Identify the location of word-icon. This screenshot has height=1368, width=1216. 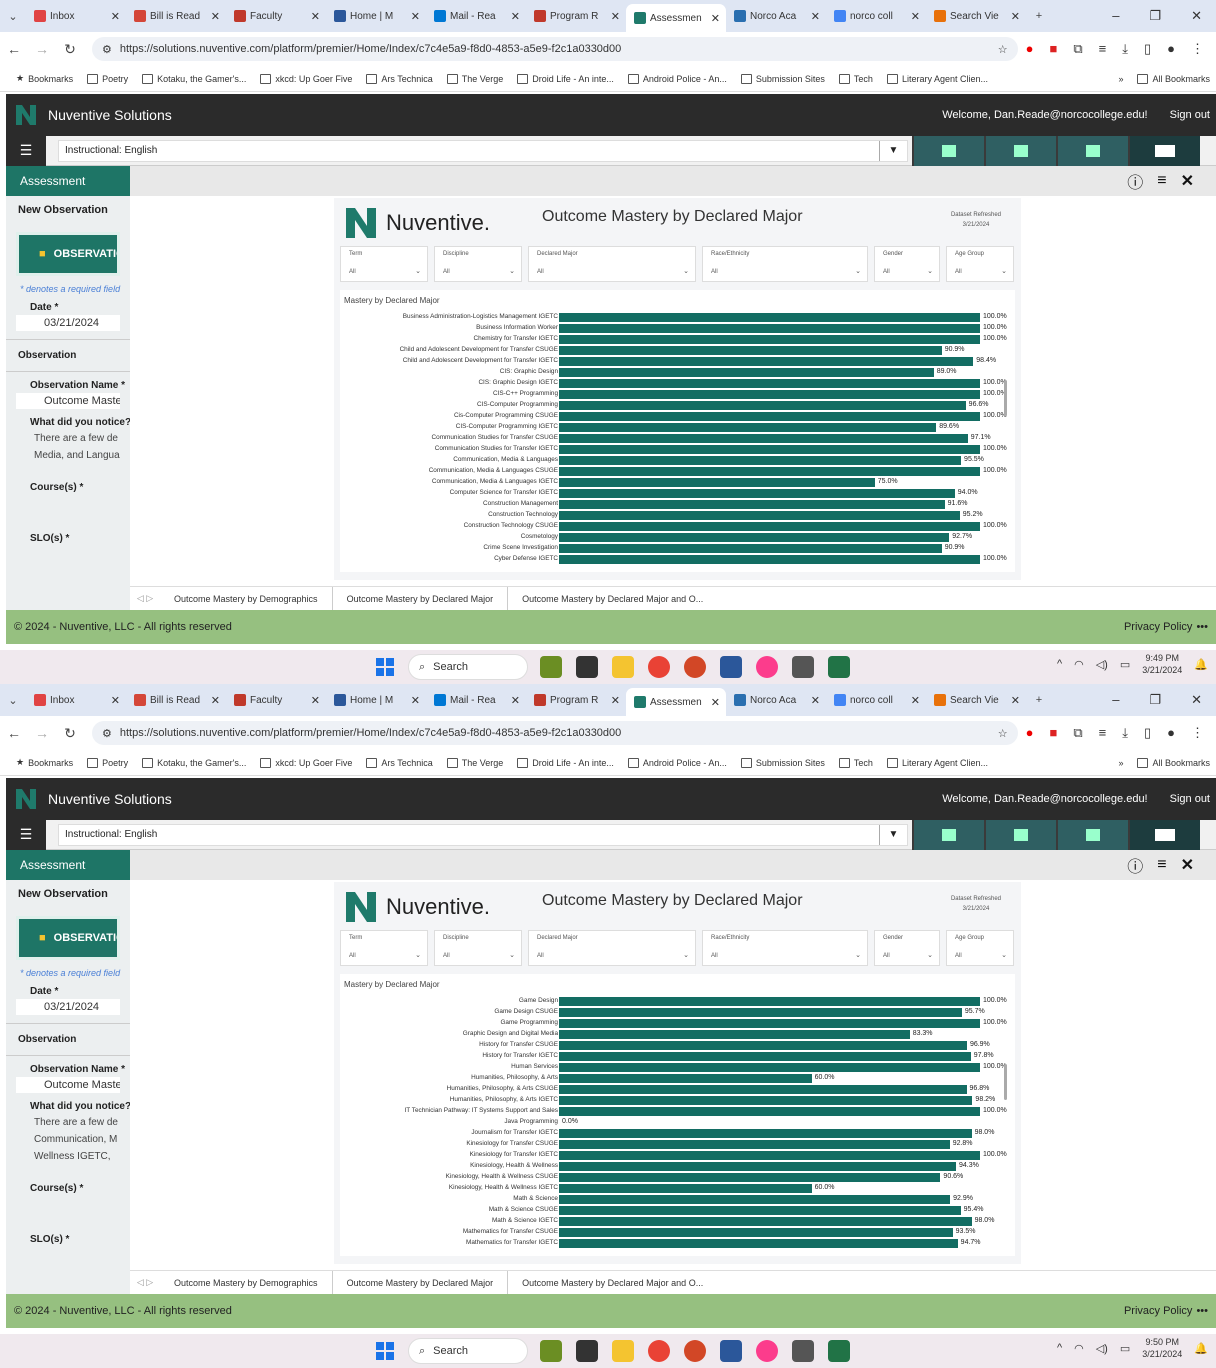
(731, 1351).